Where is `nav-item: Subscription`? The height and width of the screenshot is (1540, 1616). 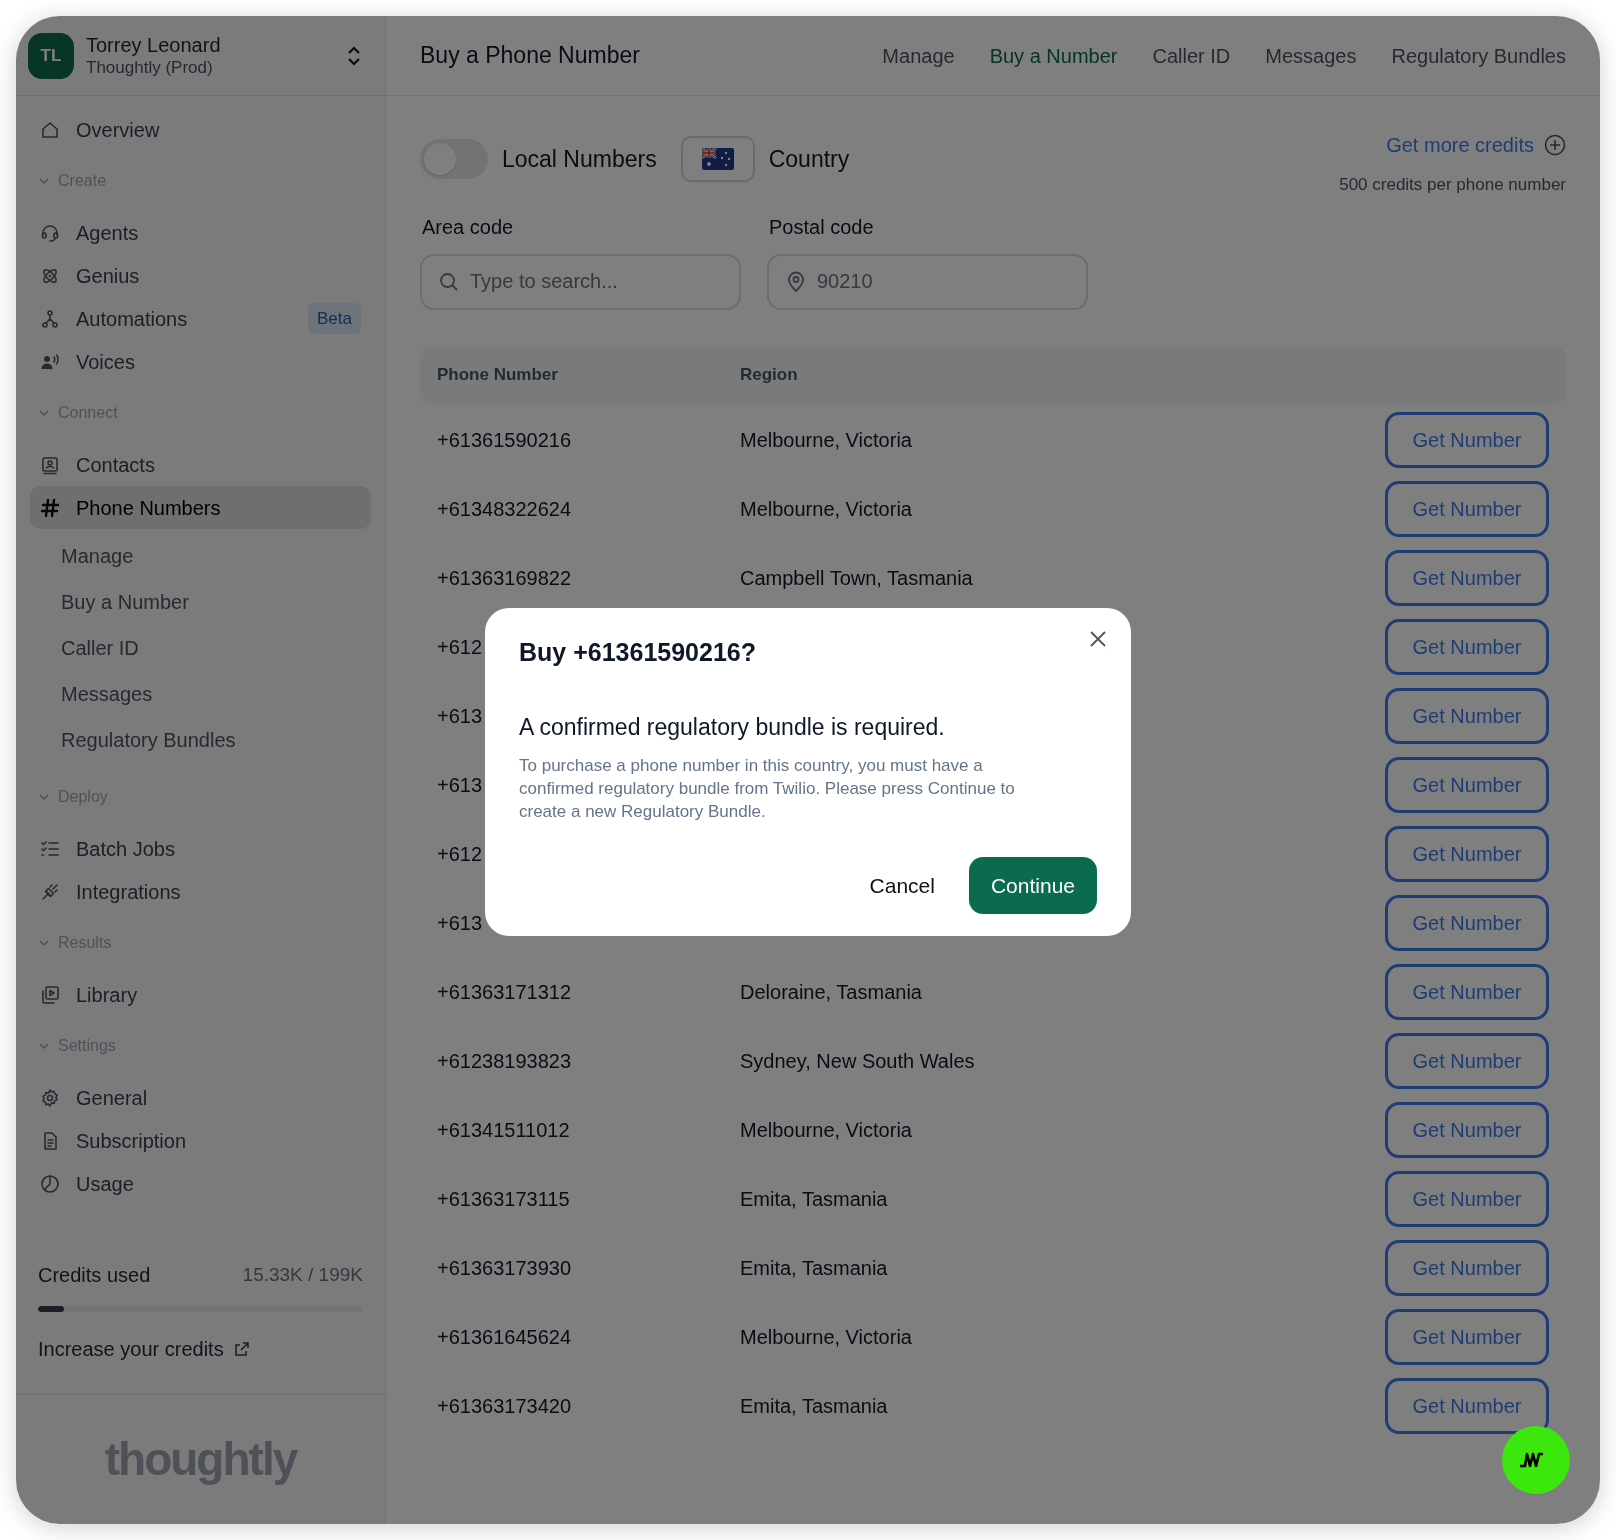
nav-item: Subscription is located at coordinates (200, 1140).